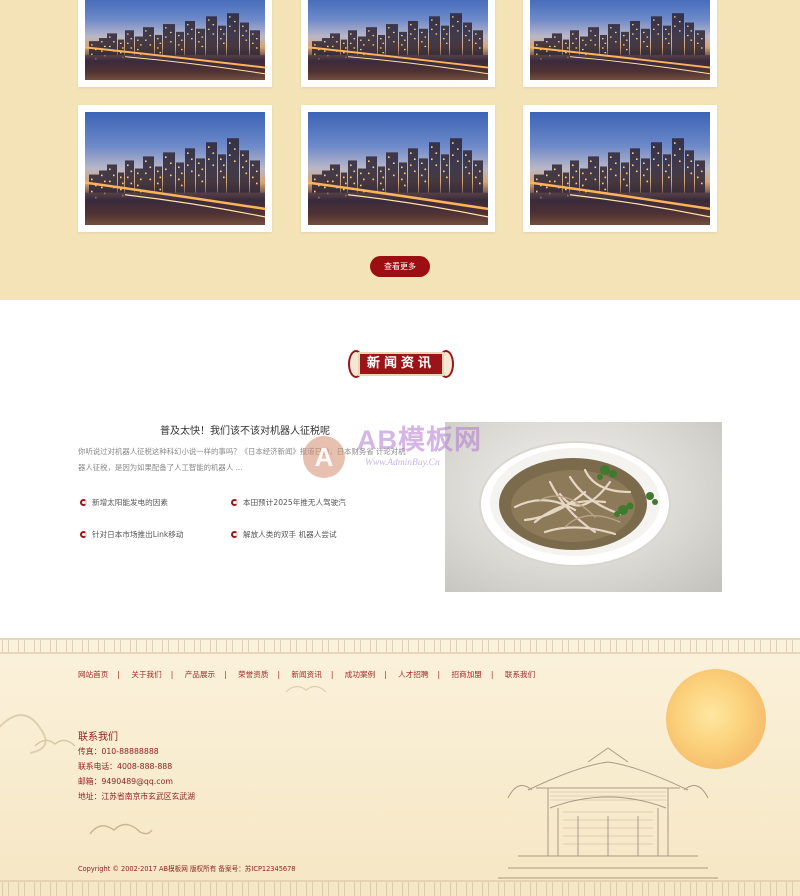 The image size is (800, 896). I want to click on contact-title: 联系我们, so click(98, 737).